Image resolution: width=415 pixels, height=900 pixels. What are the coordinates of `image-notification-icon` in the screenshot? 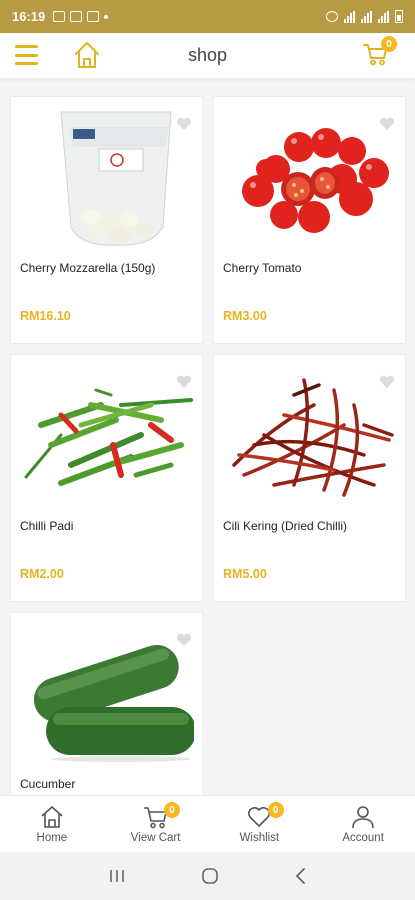 It's located at (59, 16).